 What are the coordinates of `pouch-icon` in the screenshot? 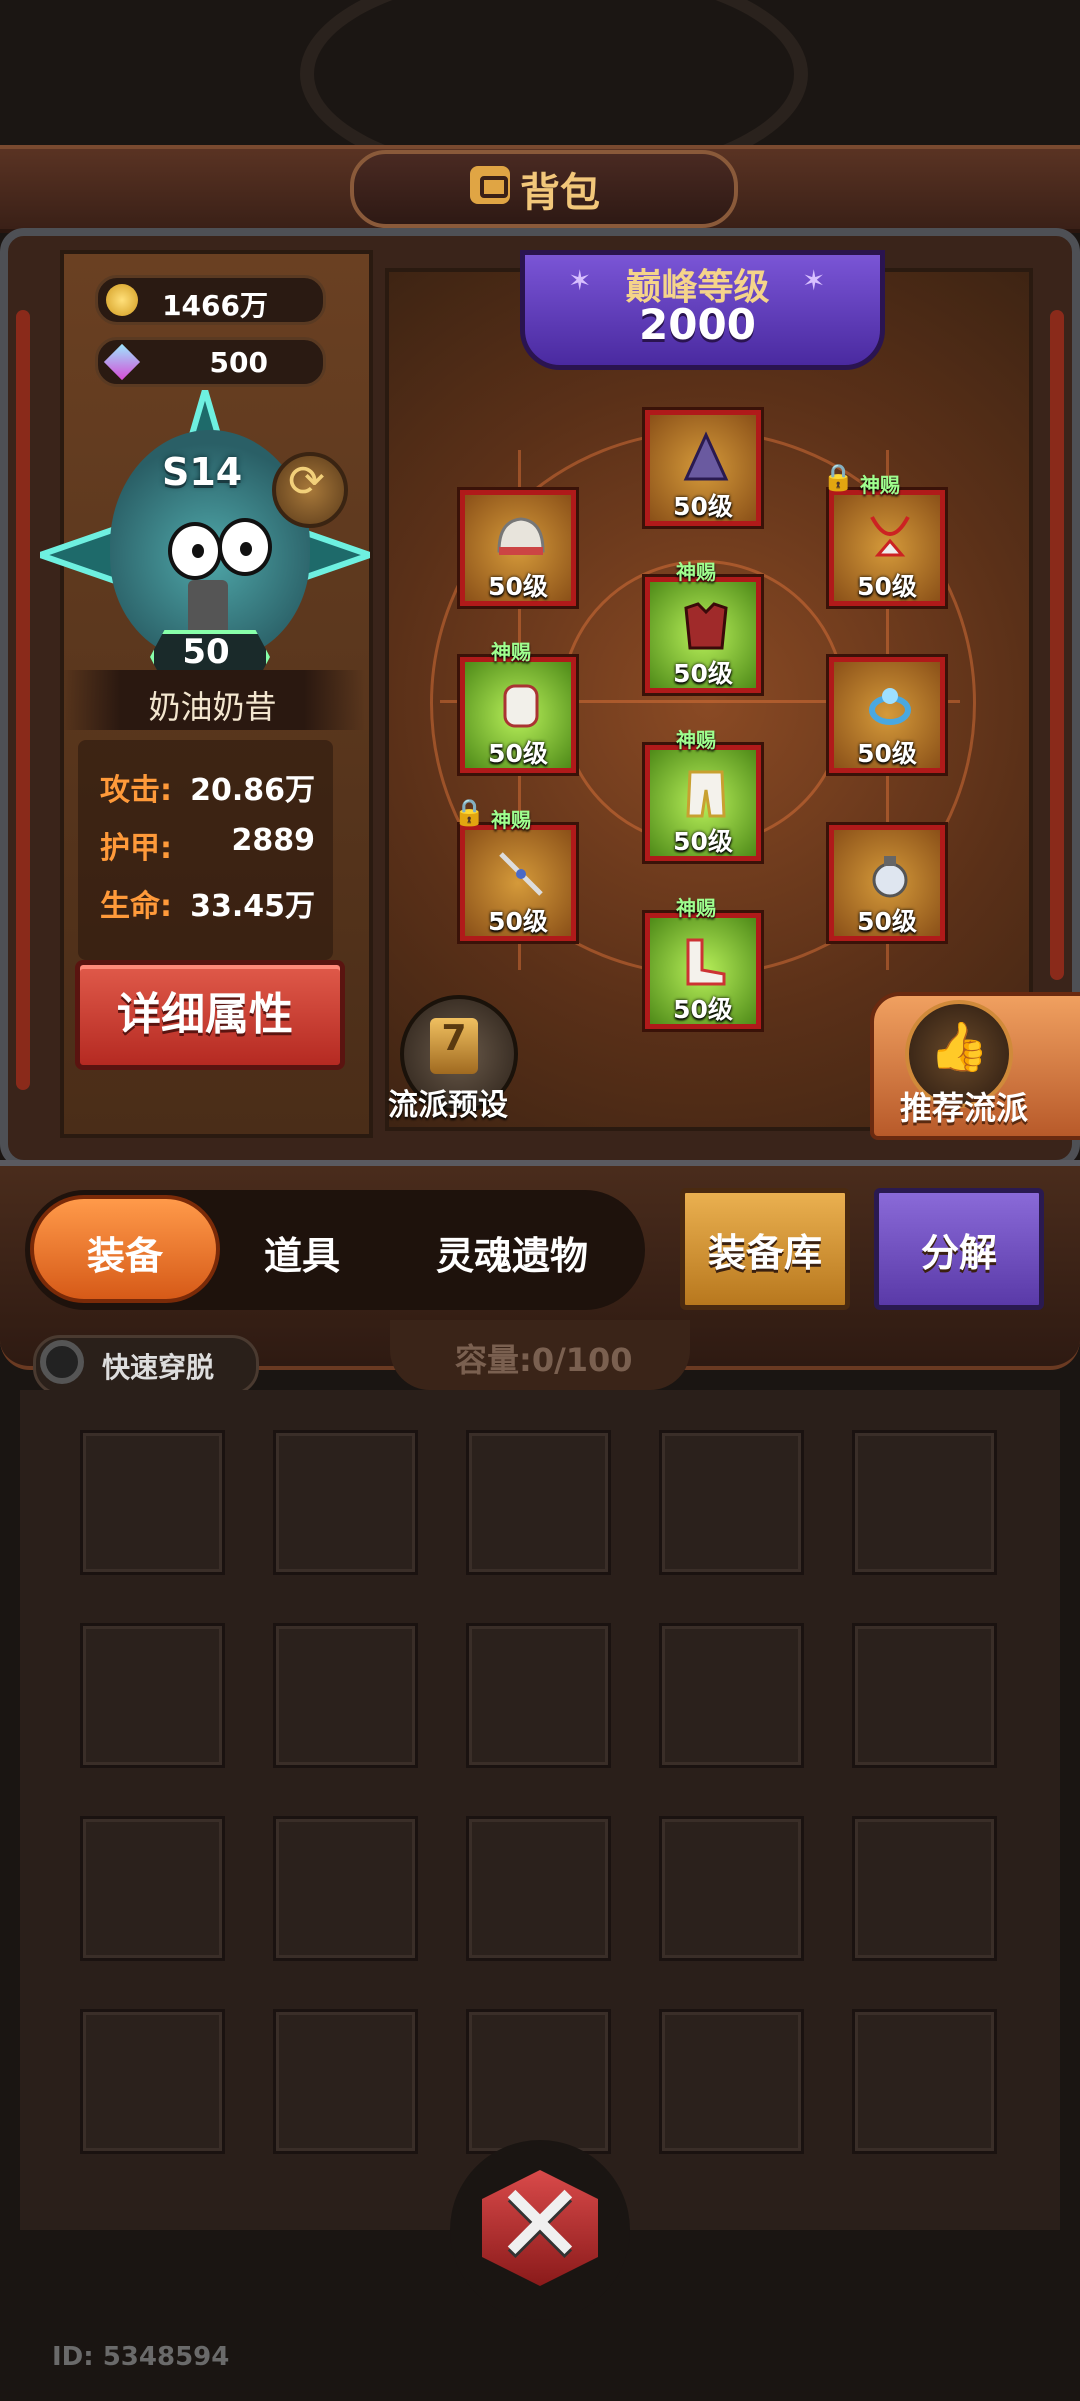 It's located at (890, 877).